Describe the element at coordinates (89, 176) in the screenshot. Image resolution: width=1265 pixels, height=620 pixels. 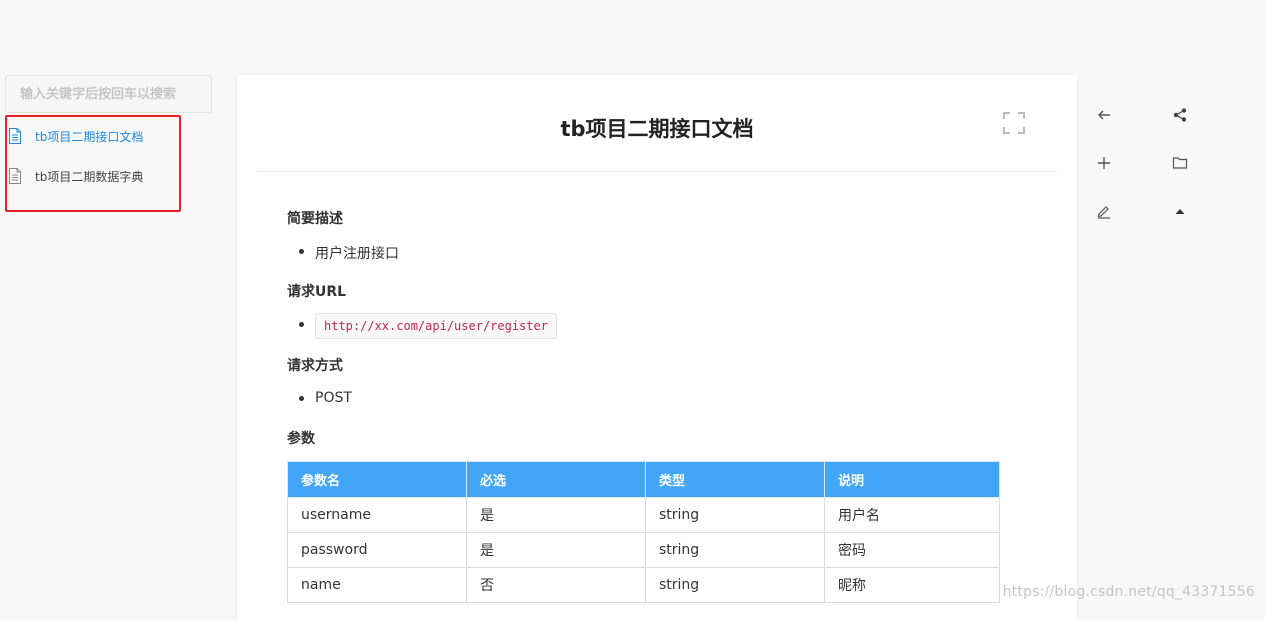
I see `sidebar-item-label: tb项目二期数据字典` at that location.